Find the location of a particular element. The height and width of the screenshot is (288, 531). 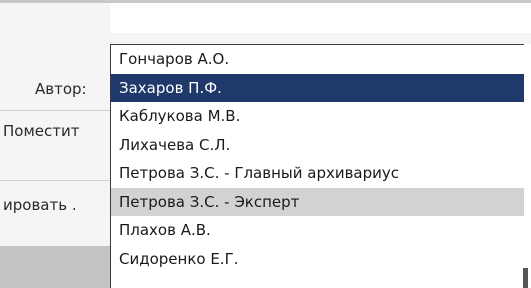

author-option: Лихачева С.Л. is located at coordinates (317, 145).